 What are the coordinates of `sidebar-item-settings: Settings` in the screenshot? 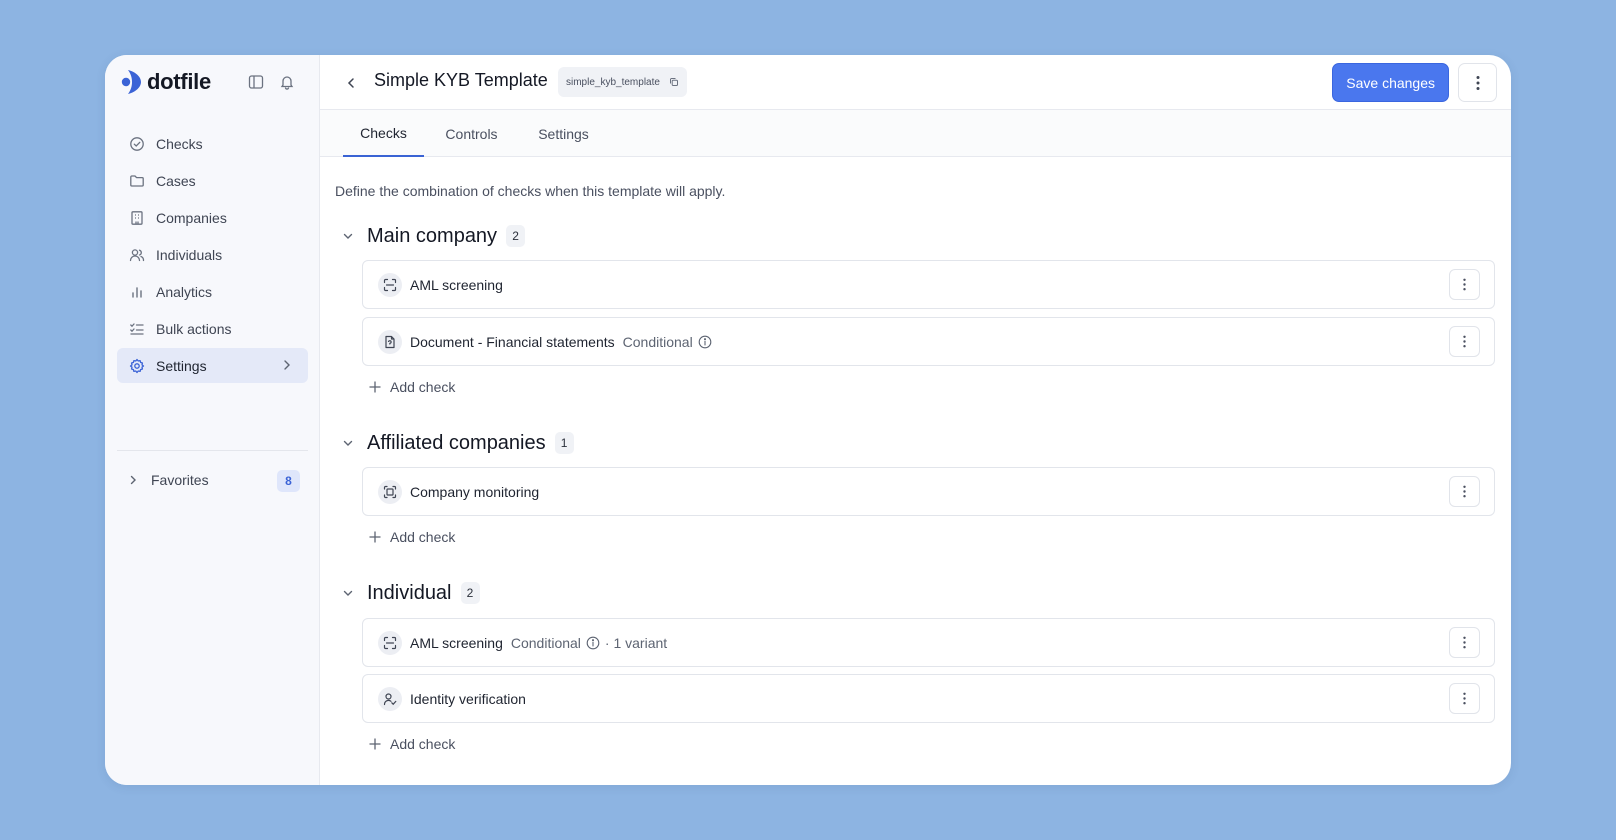 It's located at (212, 365).